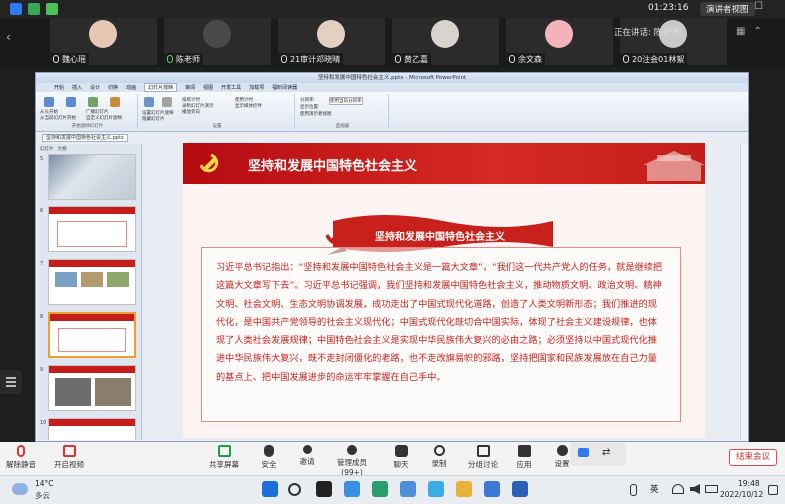 This screenshot has height=504, width=785. What do you see at coordinates (62, 149) in the screenshot?
I see `outline-tab: 大纲` at bounding box center [62, 149].